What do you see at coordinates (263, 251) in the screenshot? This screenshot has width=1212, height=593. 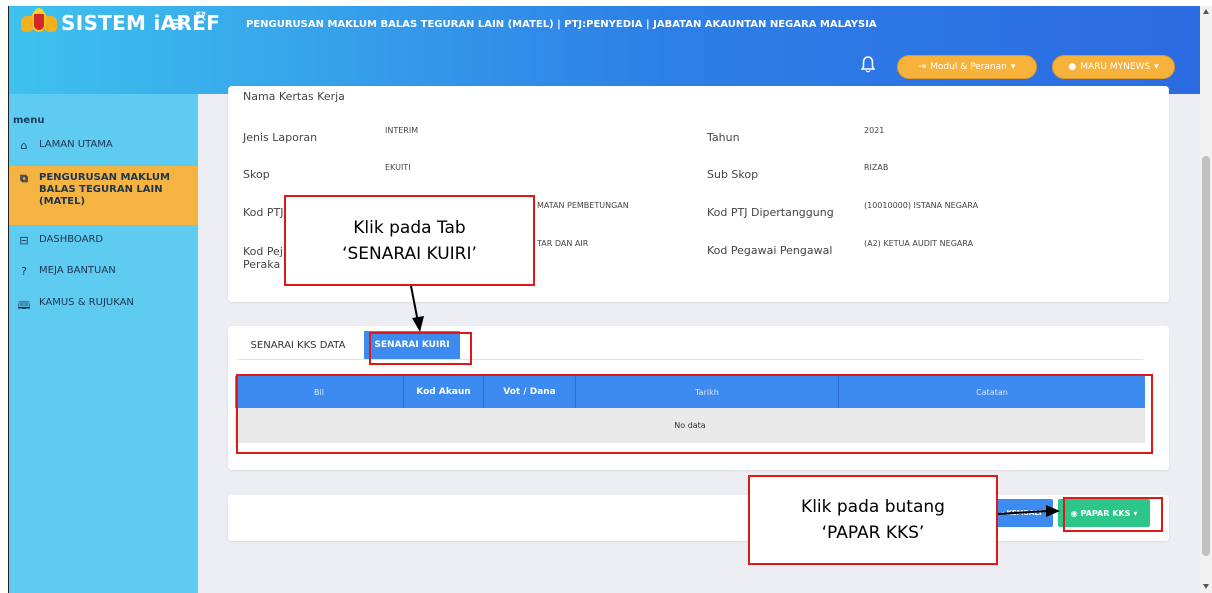 I see `kod-pej-label-line-1: Kod Pej` at bounding box center [263, 251].